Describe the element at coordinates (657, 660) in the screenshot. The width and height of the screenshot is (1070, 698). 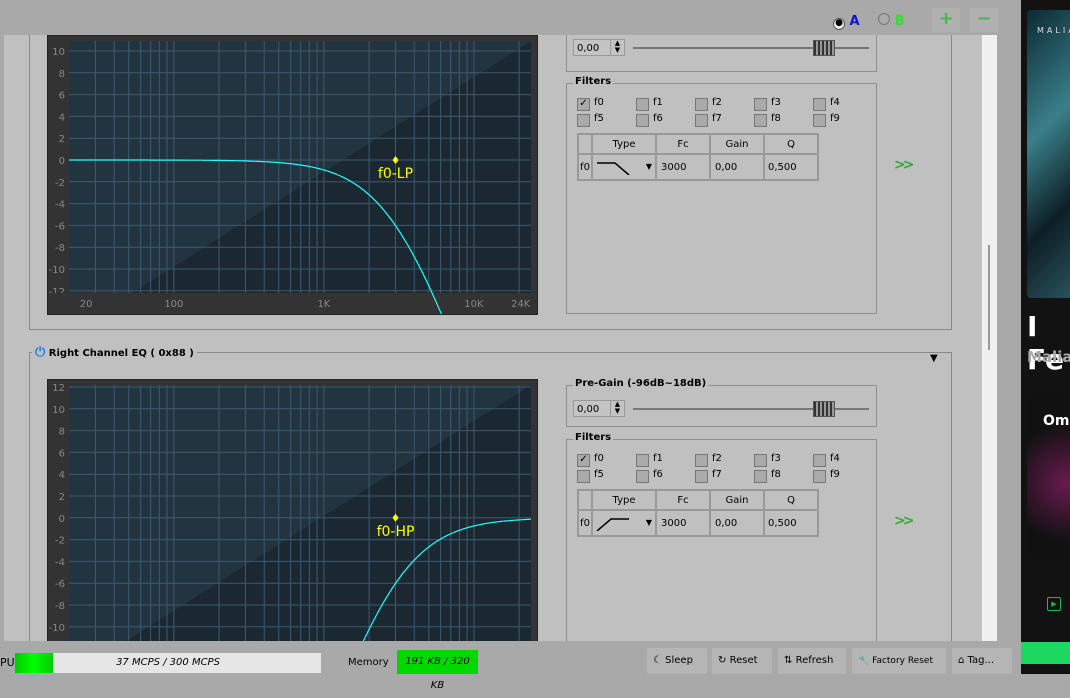
I see `moon-icon: ☾` at that location.